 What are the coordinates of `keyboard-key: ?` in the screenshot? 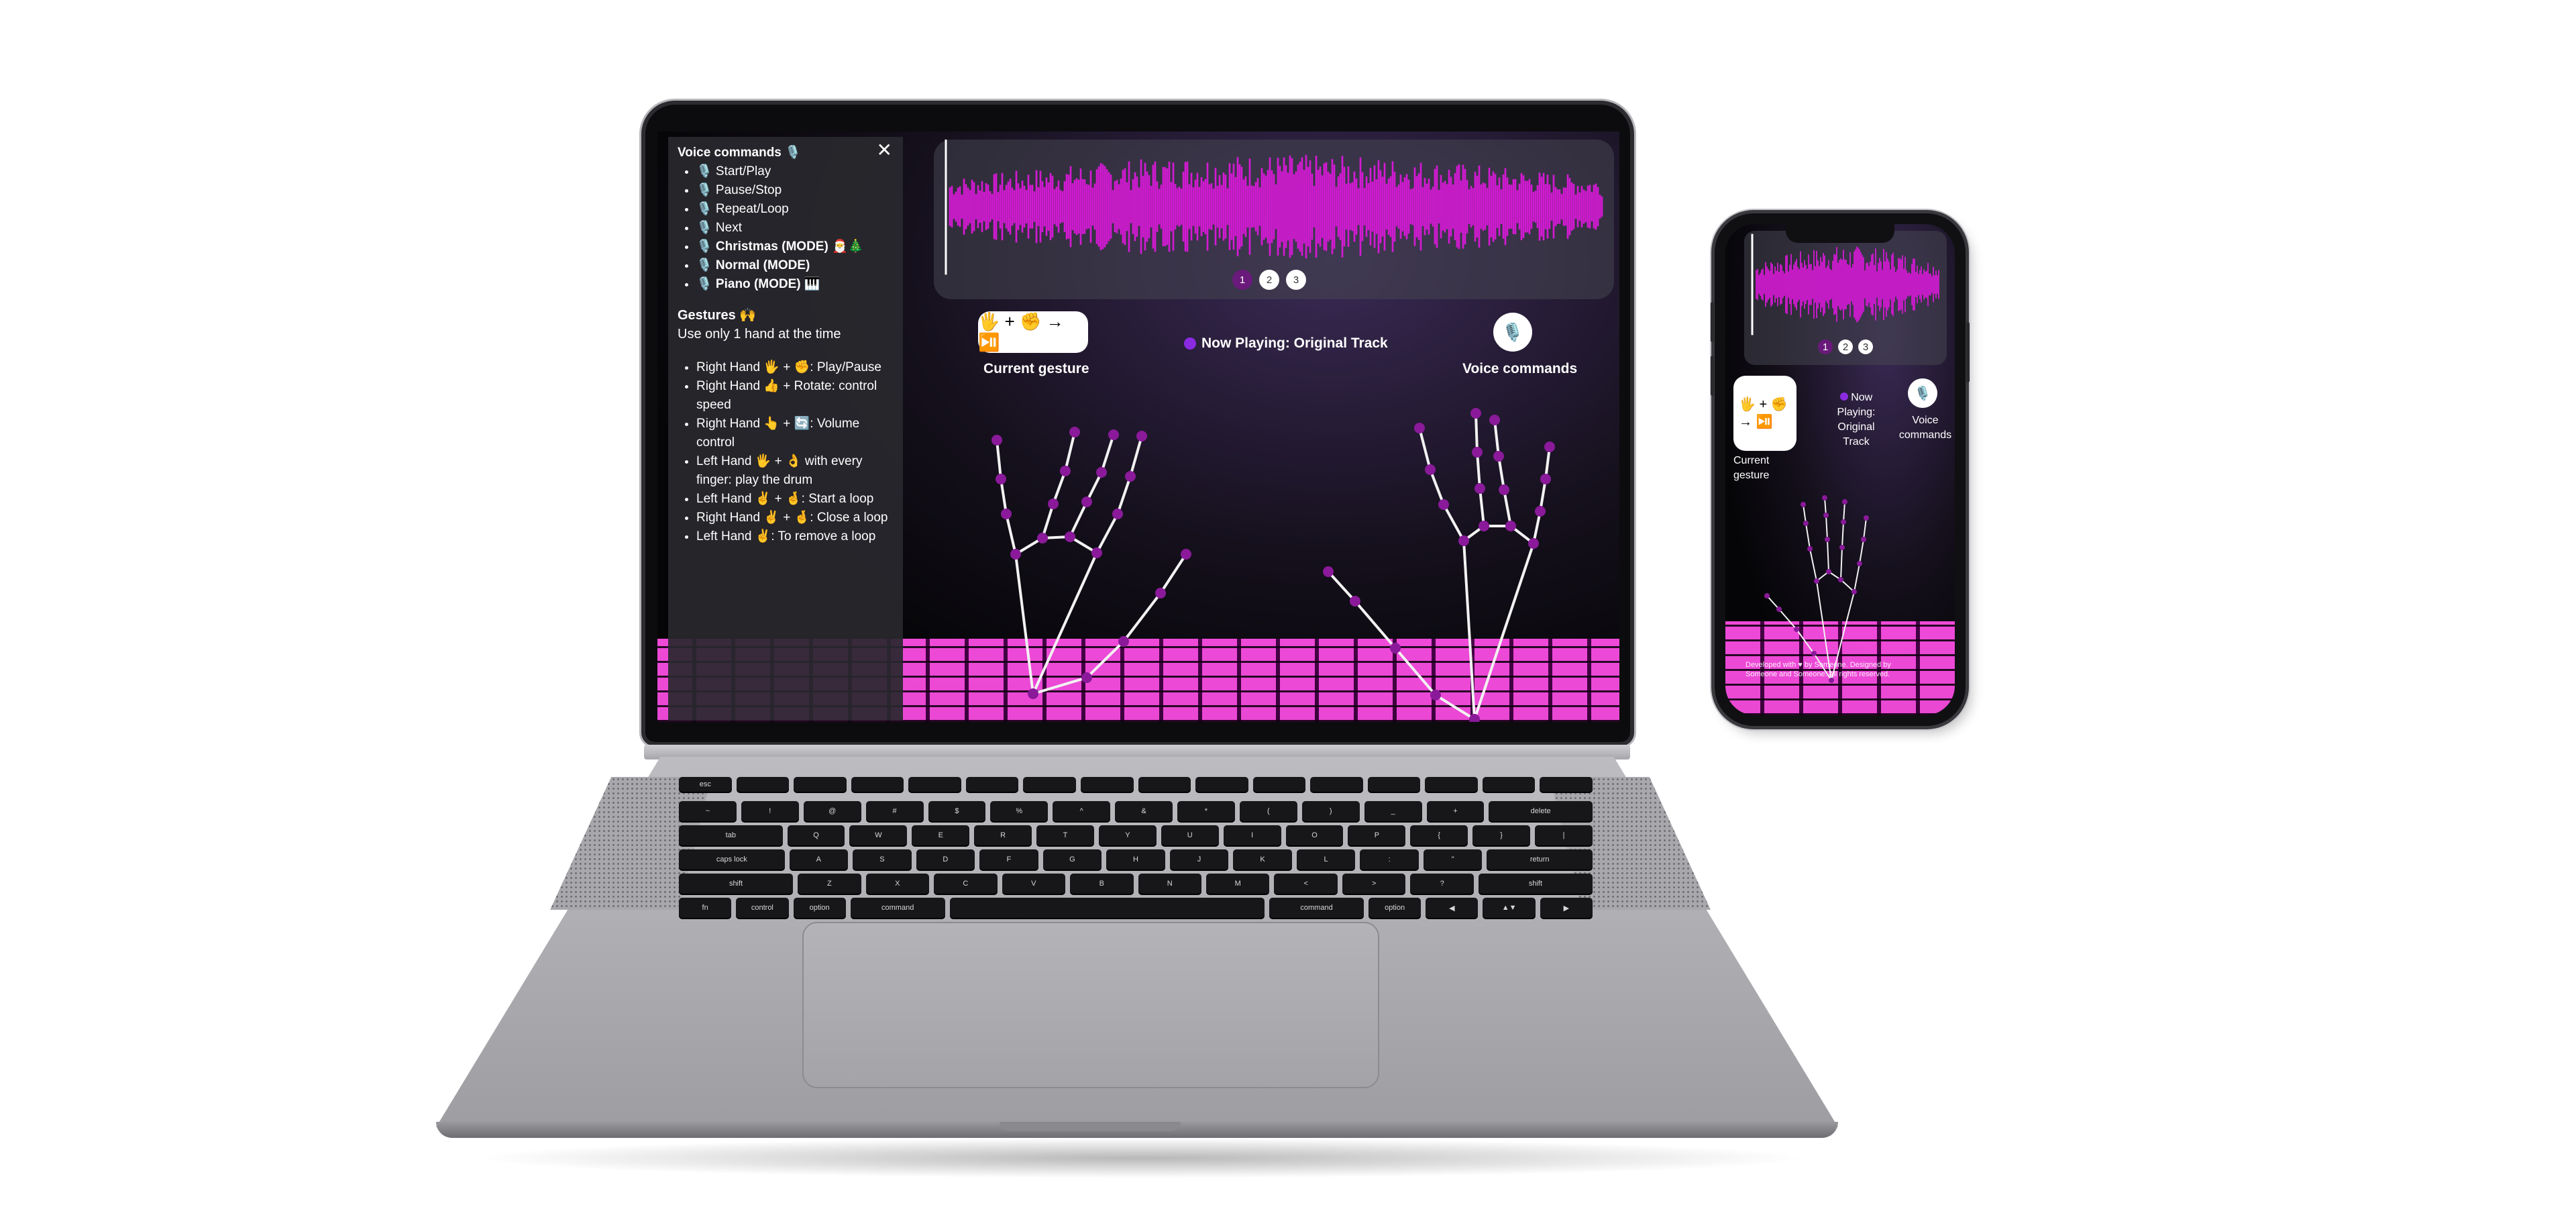 It's located at (1442, 884).